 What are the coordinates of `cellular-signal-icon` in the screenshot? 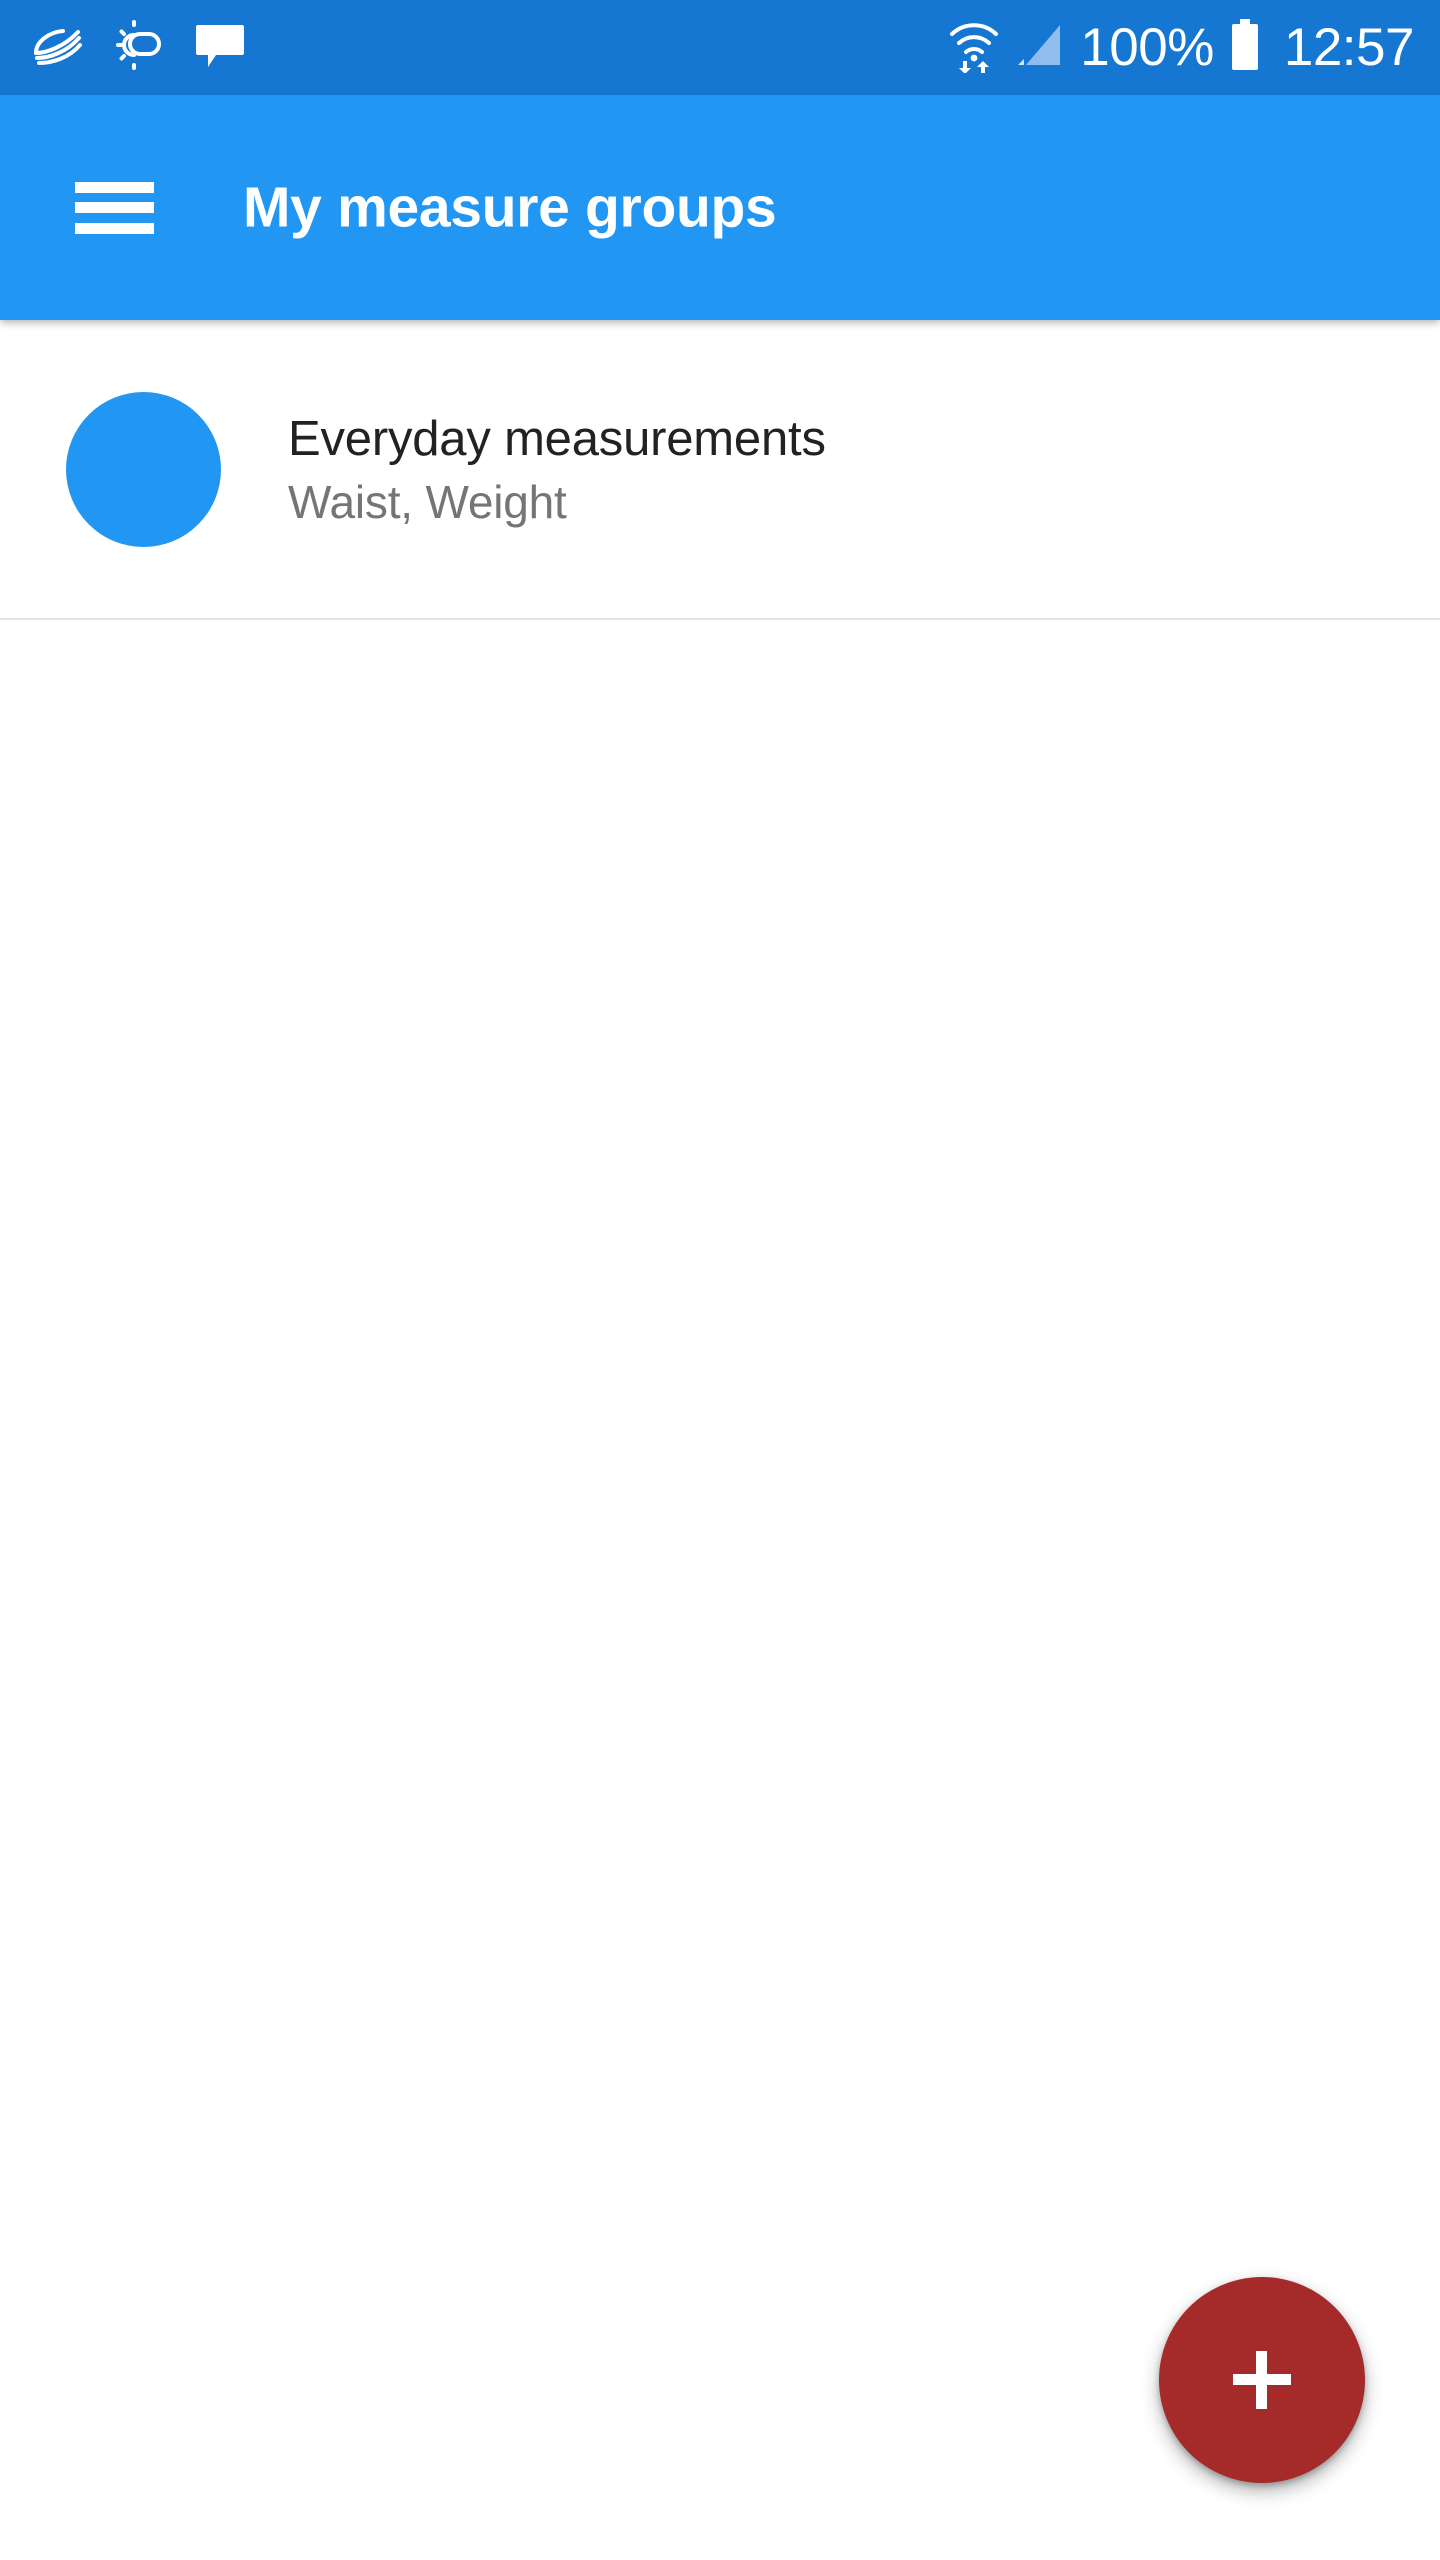 It's located at (1040, 47).